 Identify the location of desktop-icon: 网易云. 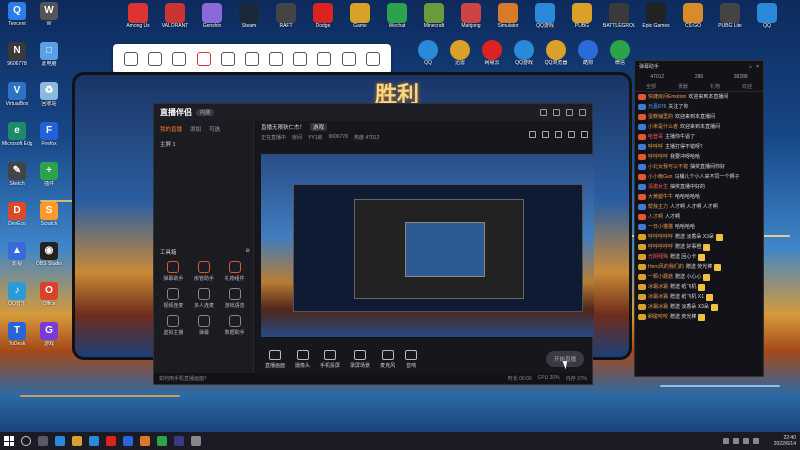
(492, 56).